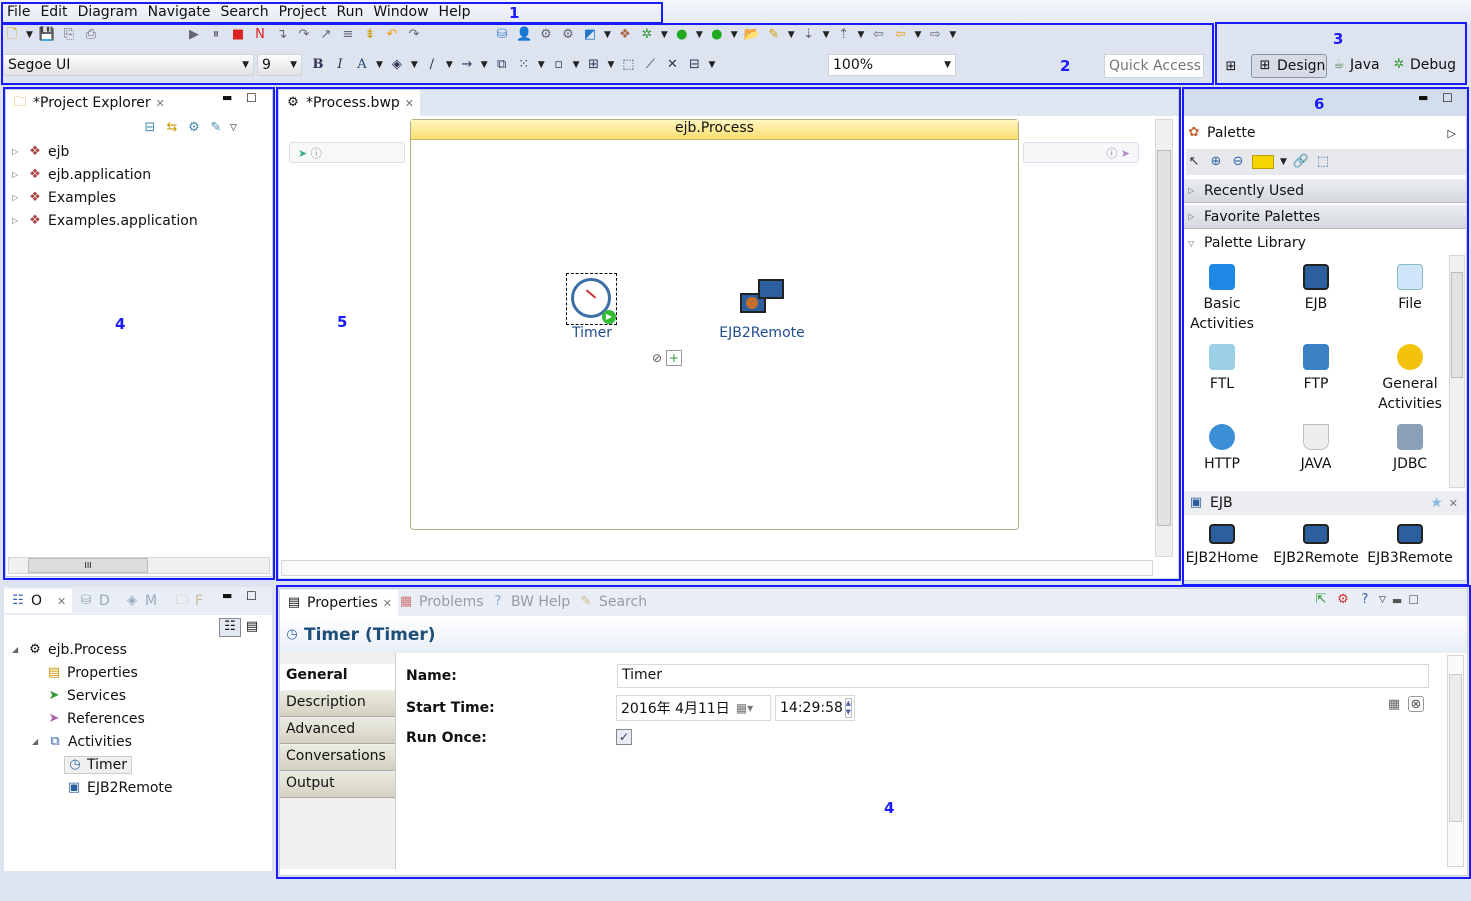 The image size is (1471, 901). I want to click on perspective-debug: ✲ Debug, so click(1424, 65).